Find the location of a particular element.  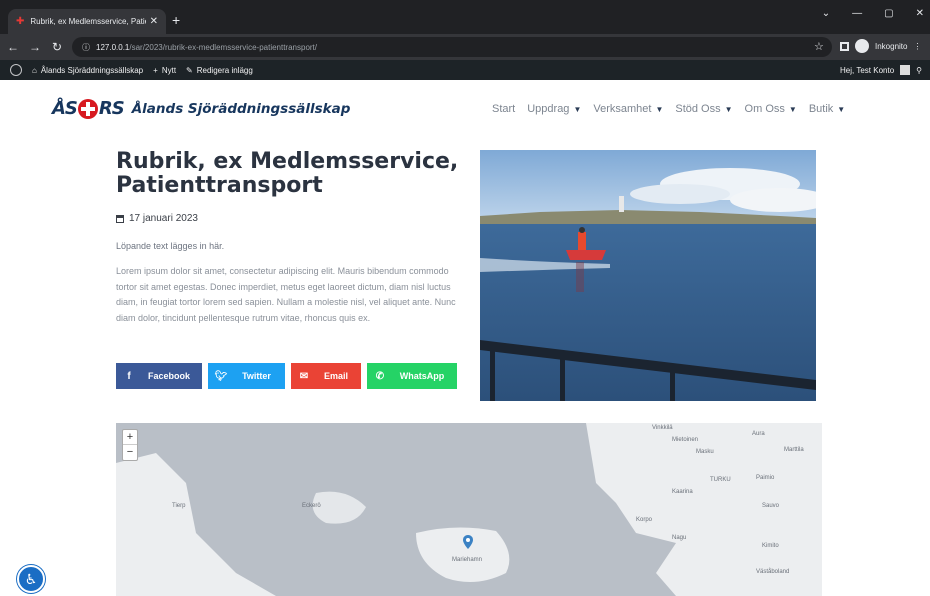

nav-item-stod-oss: Stöd Oss ▼ is located at coordinates (703, 109).